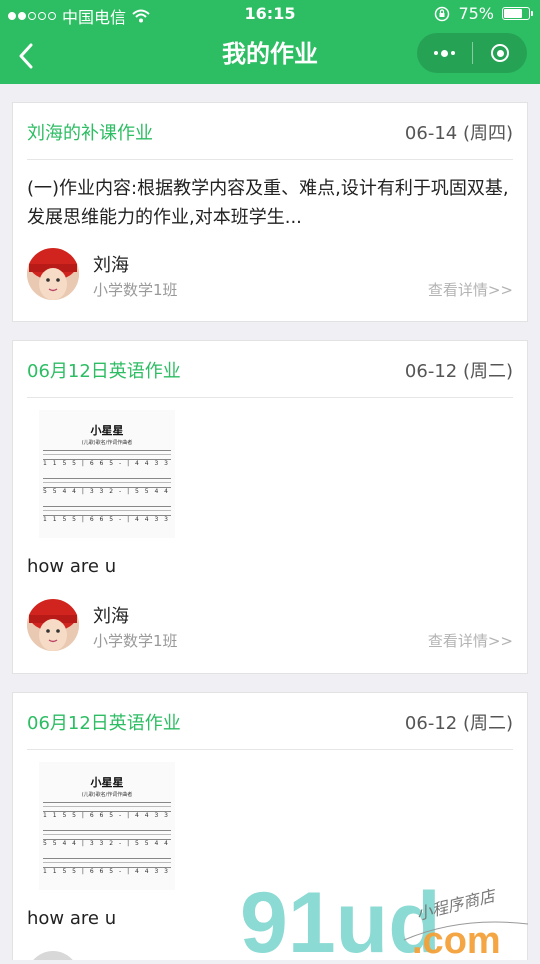  Describe the element at coordinates (442, 13) in the screenshot. I see `rotation-lock-icon` at that location.